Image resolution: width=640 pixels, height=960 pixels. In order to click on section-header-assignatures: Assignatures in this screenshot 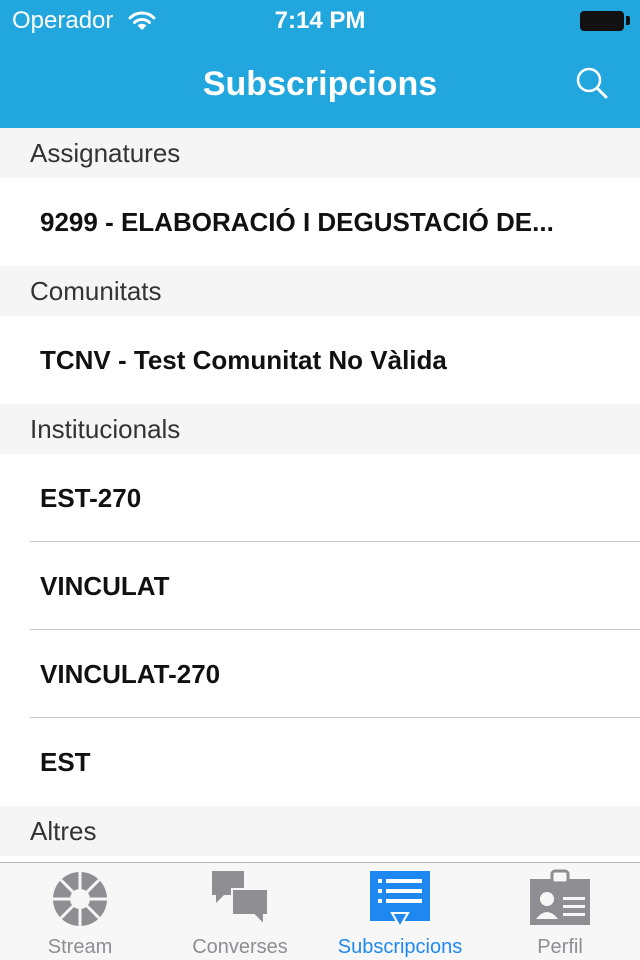, I will do `click(320, 153)`.